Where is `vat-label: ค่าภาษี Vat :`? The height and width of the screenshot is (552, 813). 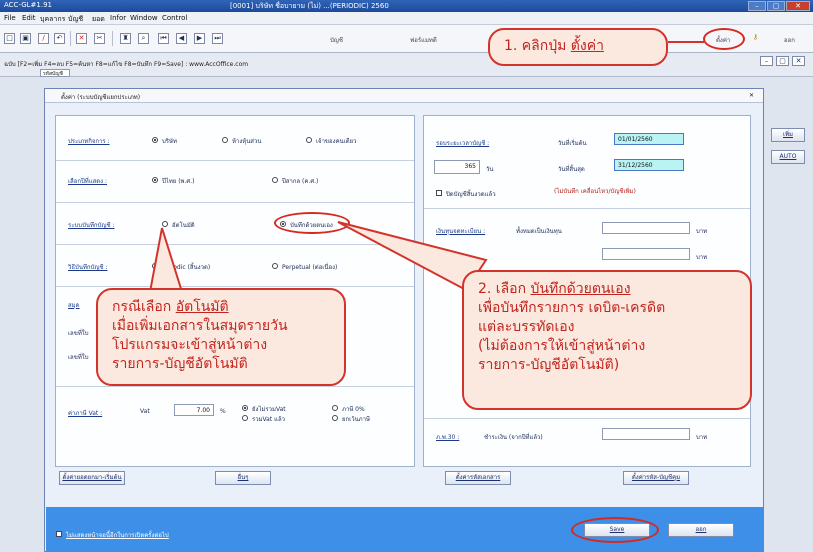 vat-label: ค่าภาษี Vat : is located at coordinates (85, 413).